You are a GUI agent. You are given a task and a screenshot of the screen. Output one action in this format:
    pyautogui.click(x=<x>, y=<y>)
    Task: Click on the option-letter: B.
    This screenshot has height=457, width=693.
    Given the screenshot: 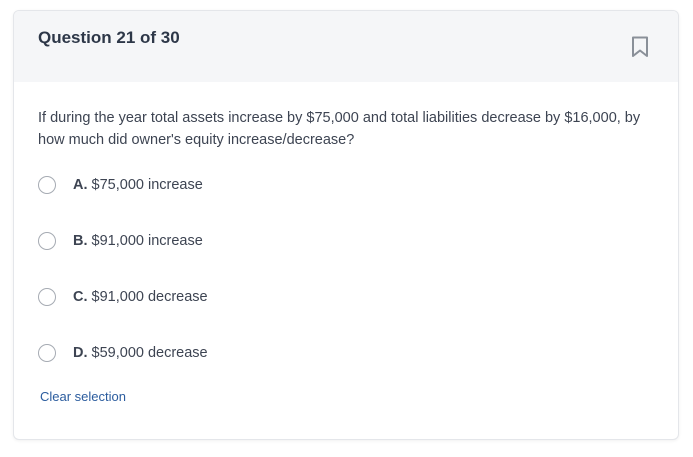 What is the action you would take?
    pyautogui.click(x=80, y=241)
    